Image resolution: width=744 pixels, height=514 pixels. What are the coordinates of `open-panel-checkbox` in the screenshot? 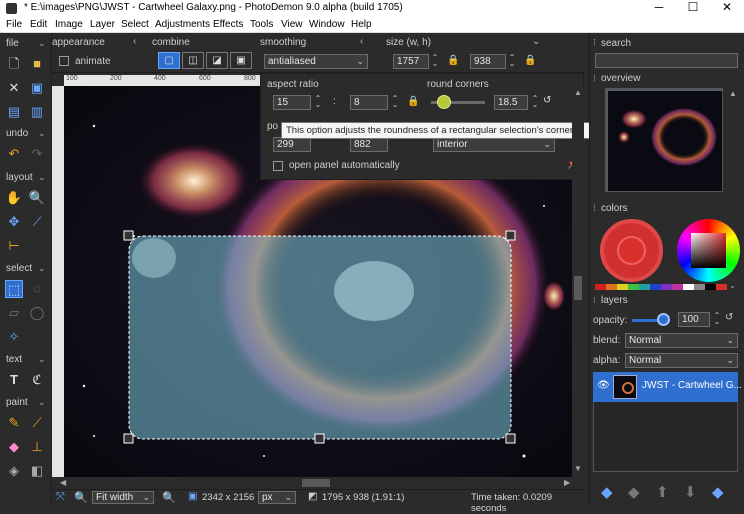 It's located at (278, 166).